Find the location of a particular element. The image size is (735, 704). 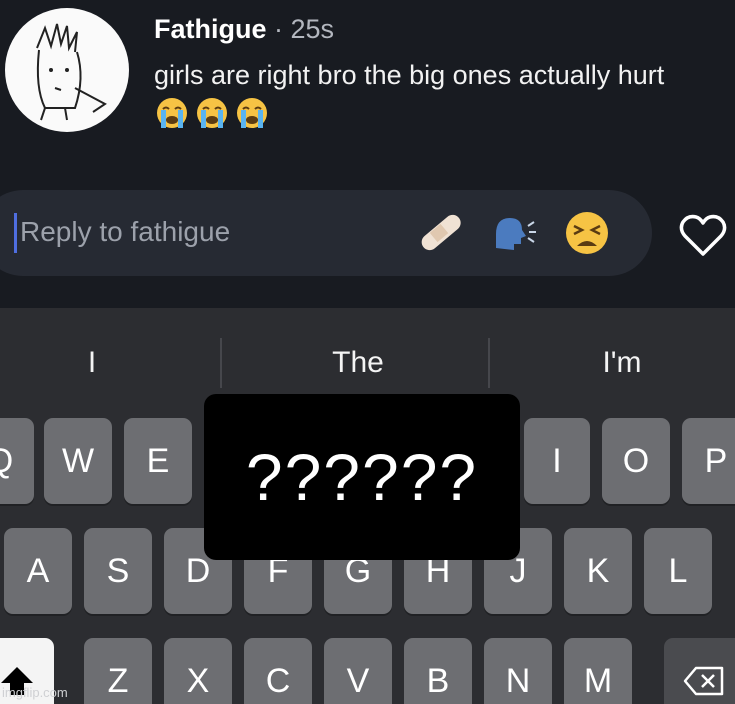

key-c: C is located at coordinates (278, 671).